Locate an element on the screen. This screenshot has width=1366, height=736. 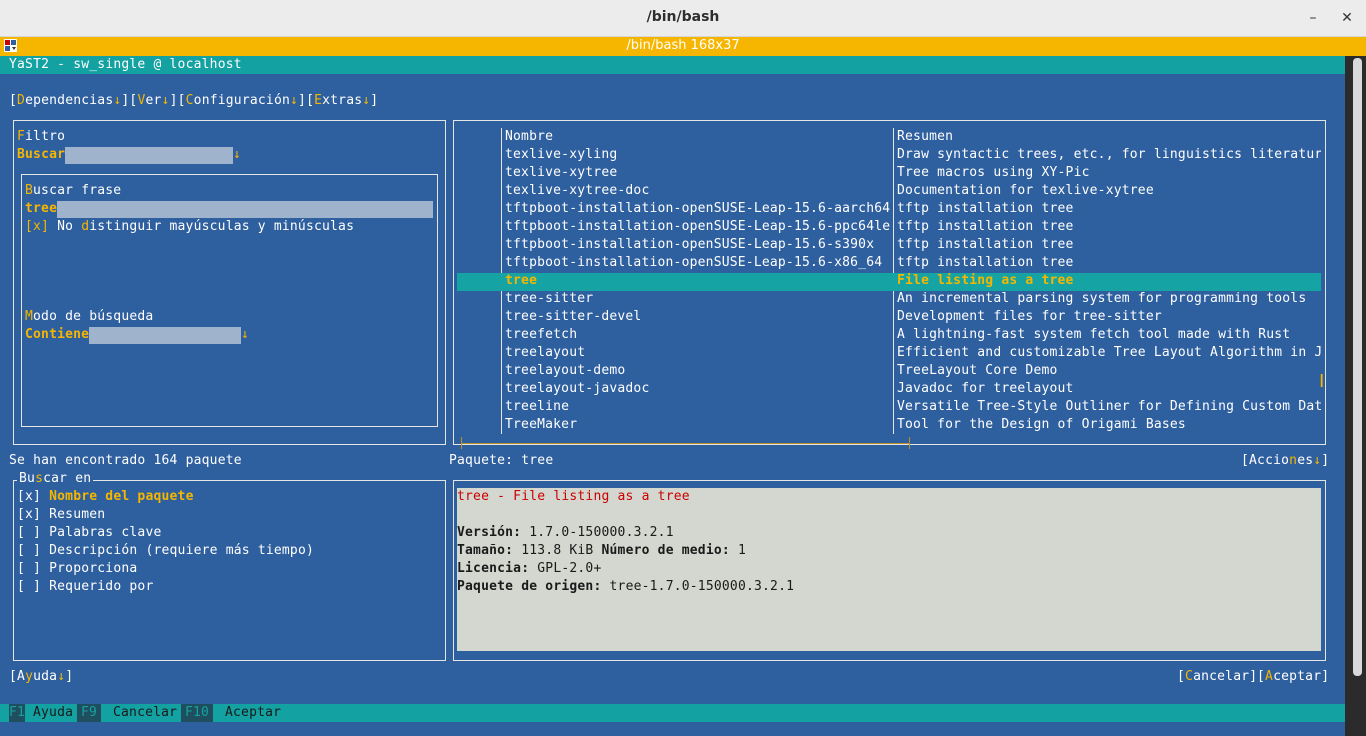
package-summary: TreeLayout Core Demo is located at coordinates (977, 370).